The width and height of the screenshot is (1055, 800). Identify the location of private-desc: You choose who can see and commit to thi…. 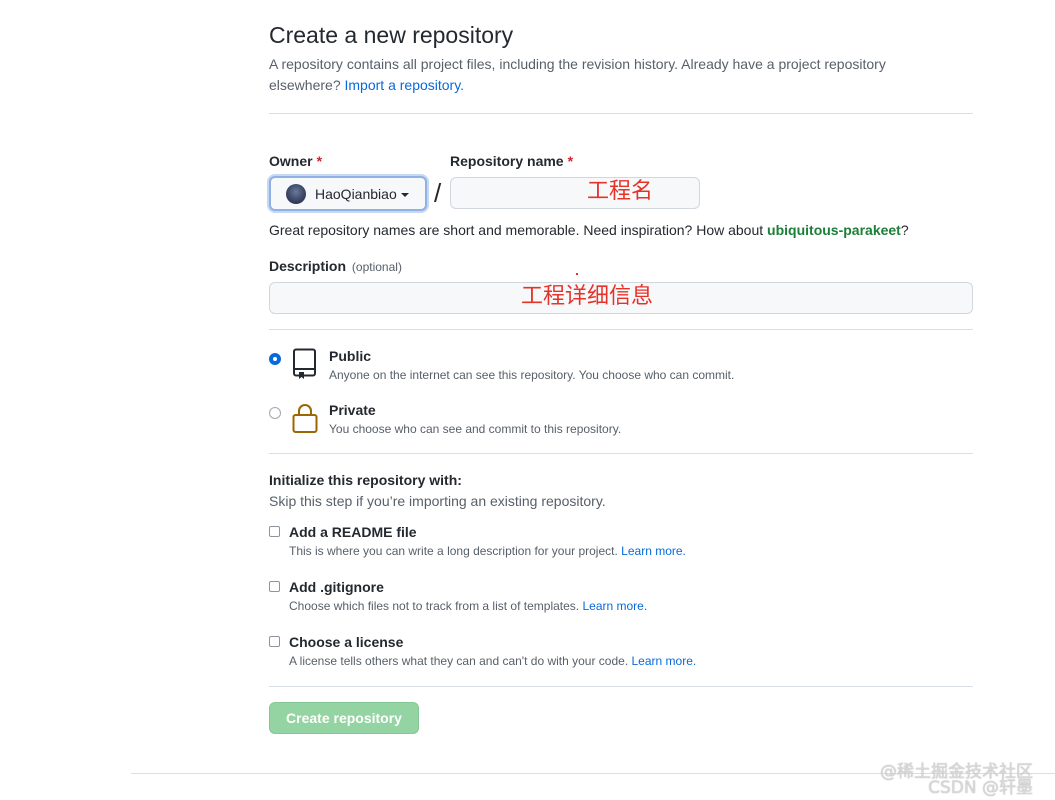
(475, 429).